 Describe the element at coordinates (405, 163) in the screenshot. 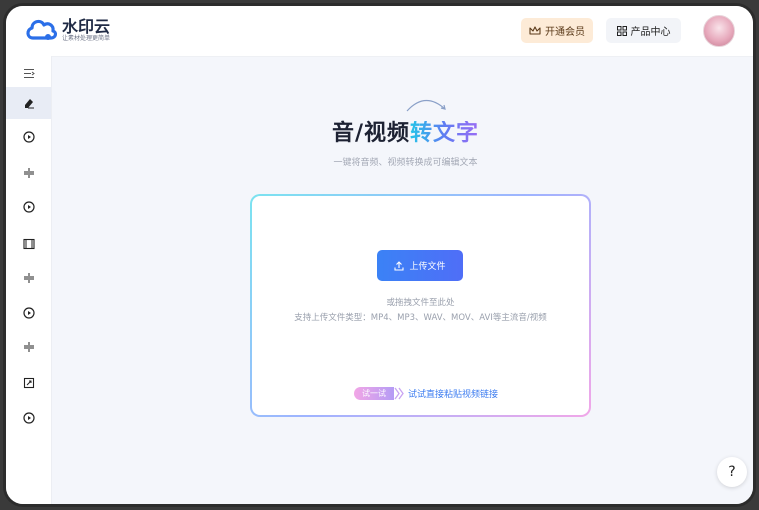

I see `page-subtitle: 一键将音频、视频转换成可编辑文本` at that location.